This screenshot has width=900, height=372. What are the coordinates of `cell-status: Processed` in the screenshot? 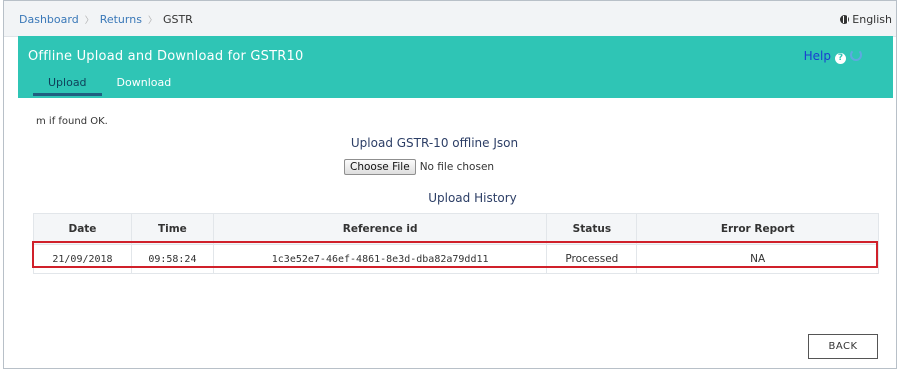 It's located at (592, 259).